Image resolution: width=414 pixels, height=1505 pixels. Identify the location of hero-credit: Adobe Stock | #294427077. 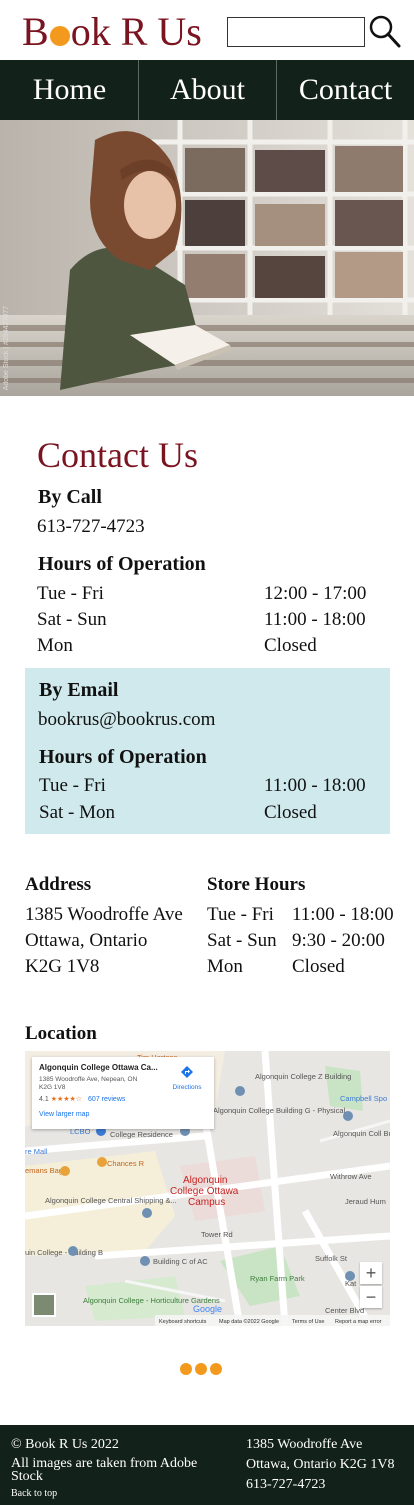
(6, 347).